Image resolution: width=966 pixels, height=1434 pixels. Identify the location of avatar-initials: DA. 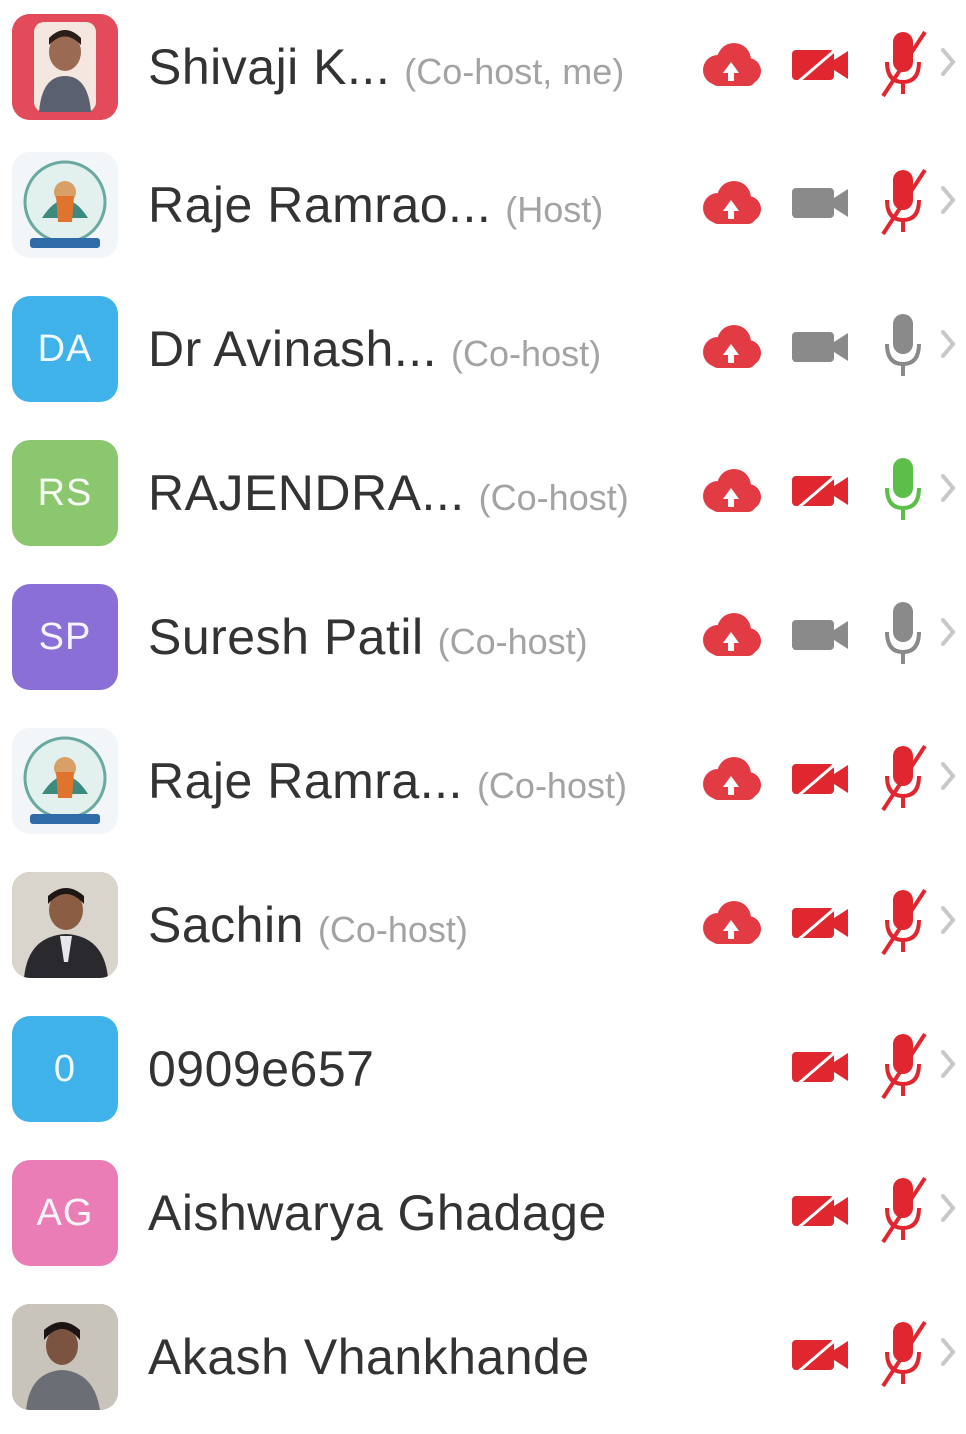
(65, 348).